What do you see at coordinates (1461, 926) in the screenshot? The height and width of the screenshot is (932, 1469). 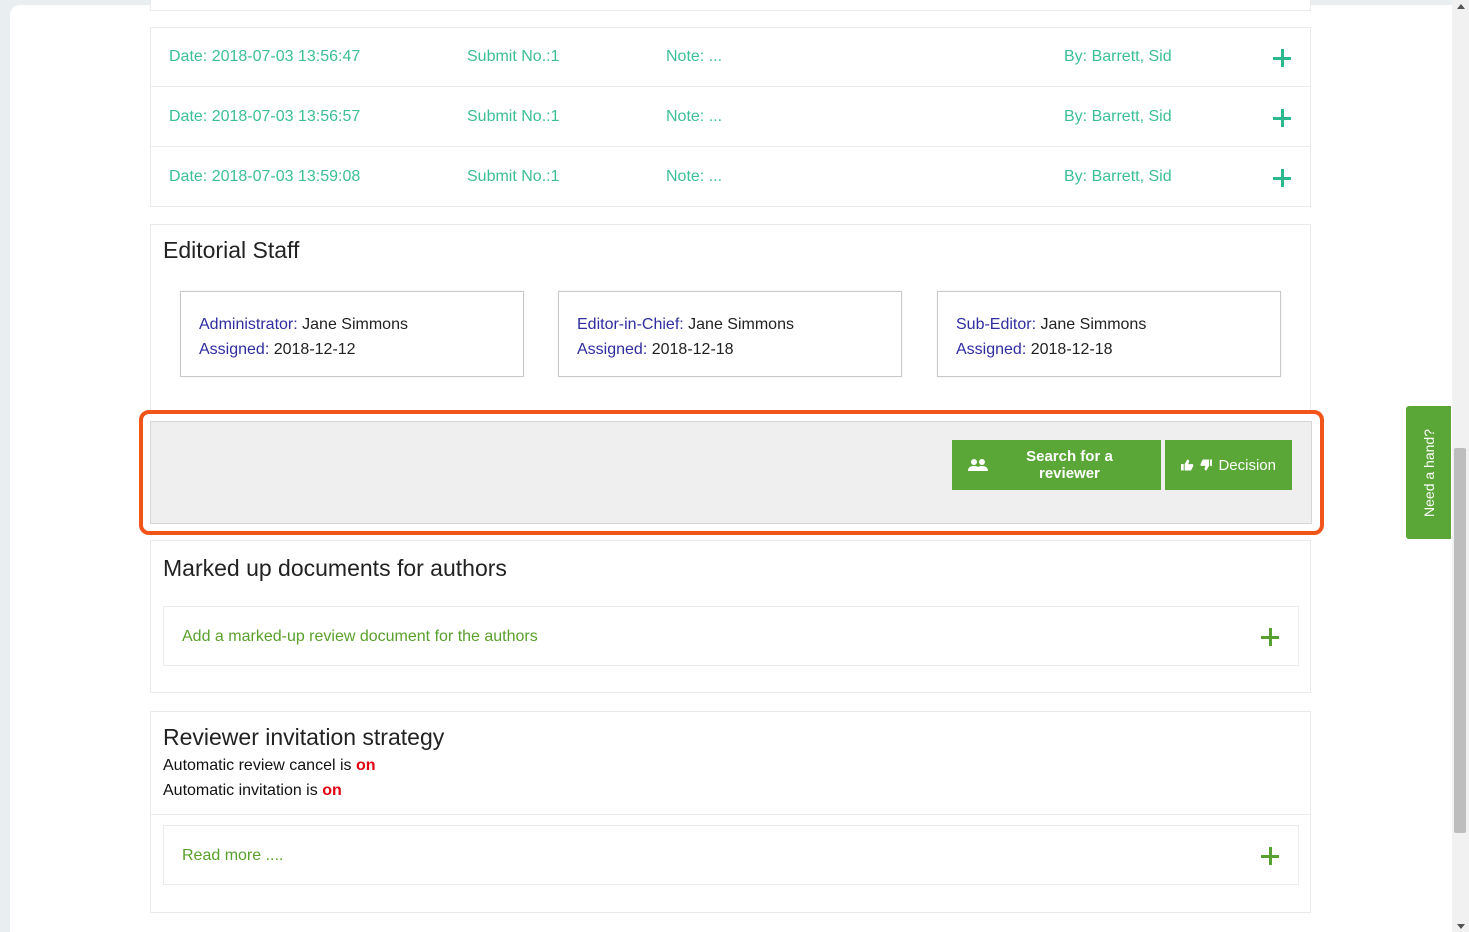 I see `scroll-down-arrow-icon` at bounding box center [1461, 926].